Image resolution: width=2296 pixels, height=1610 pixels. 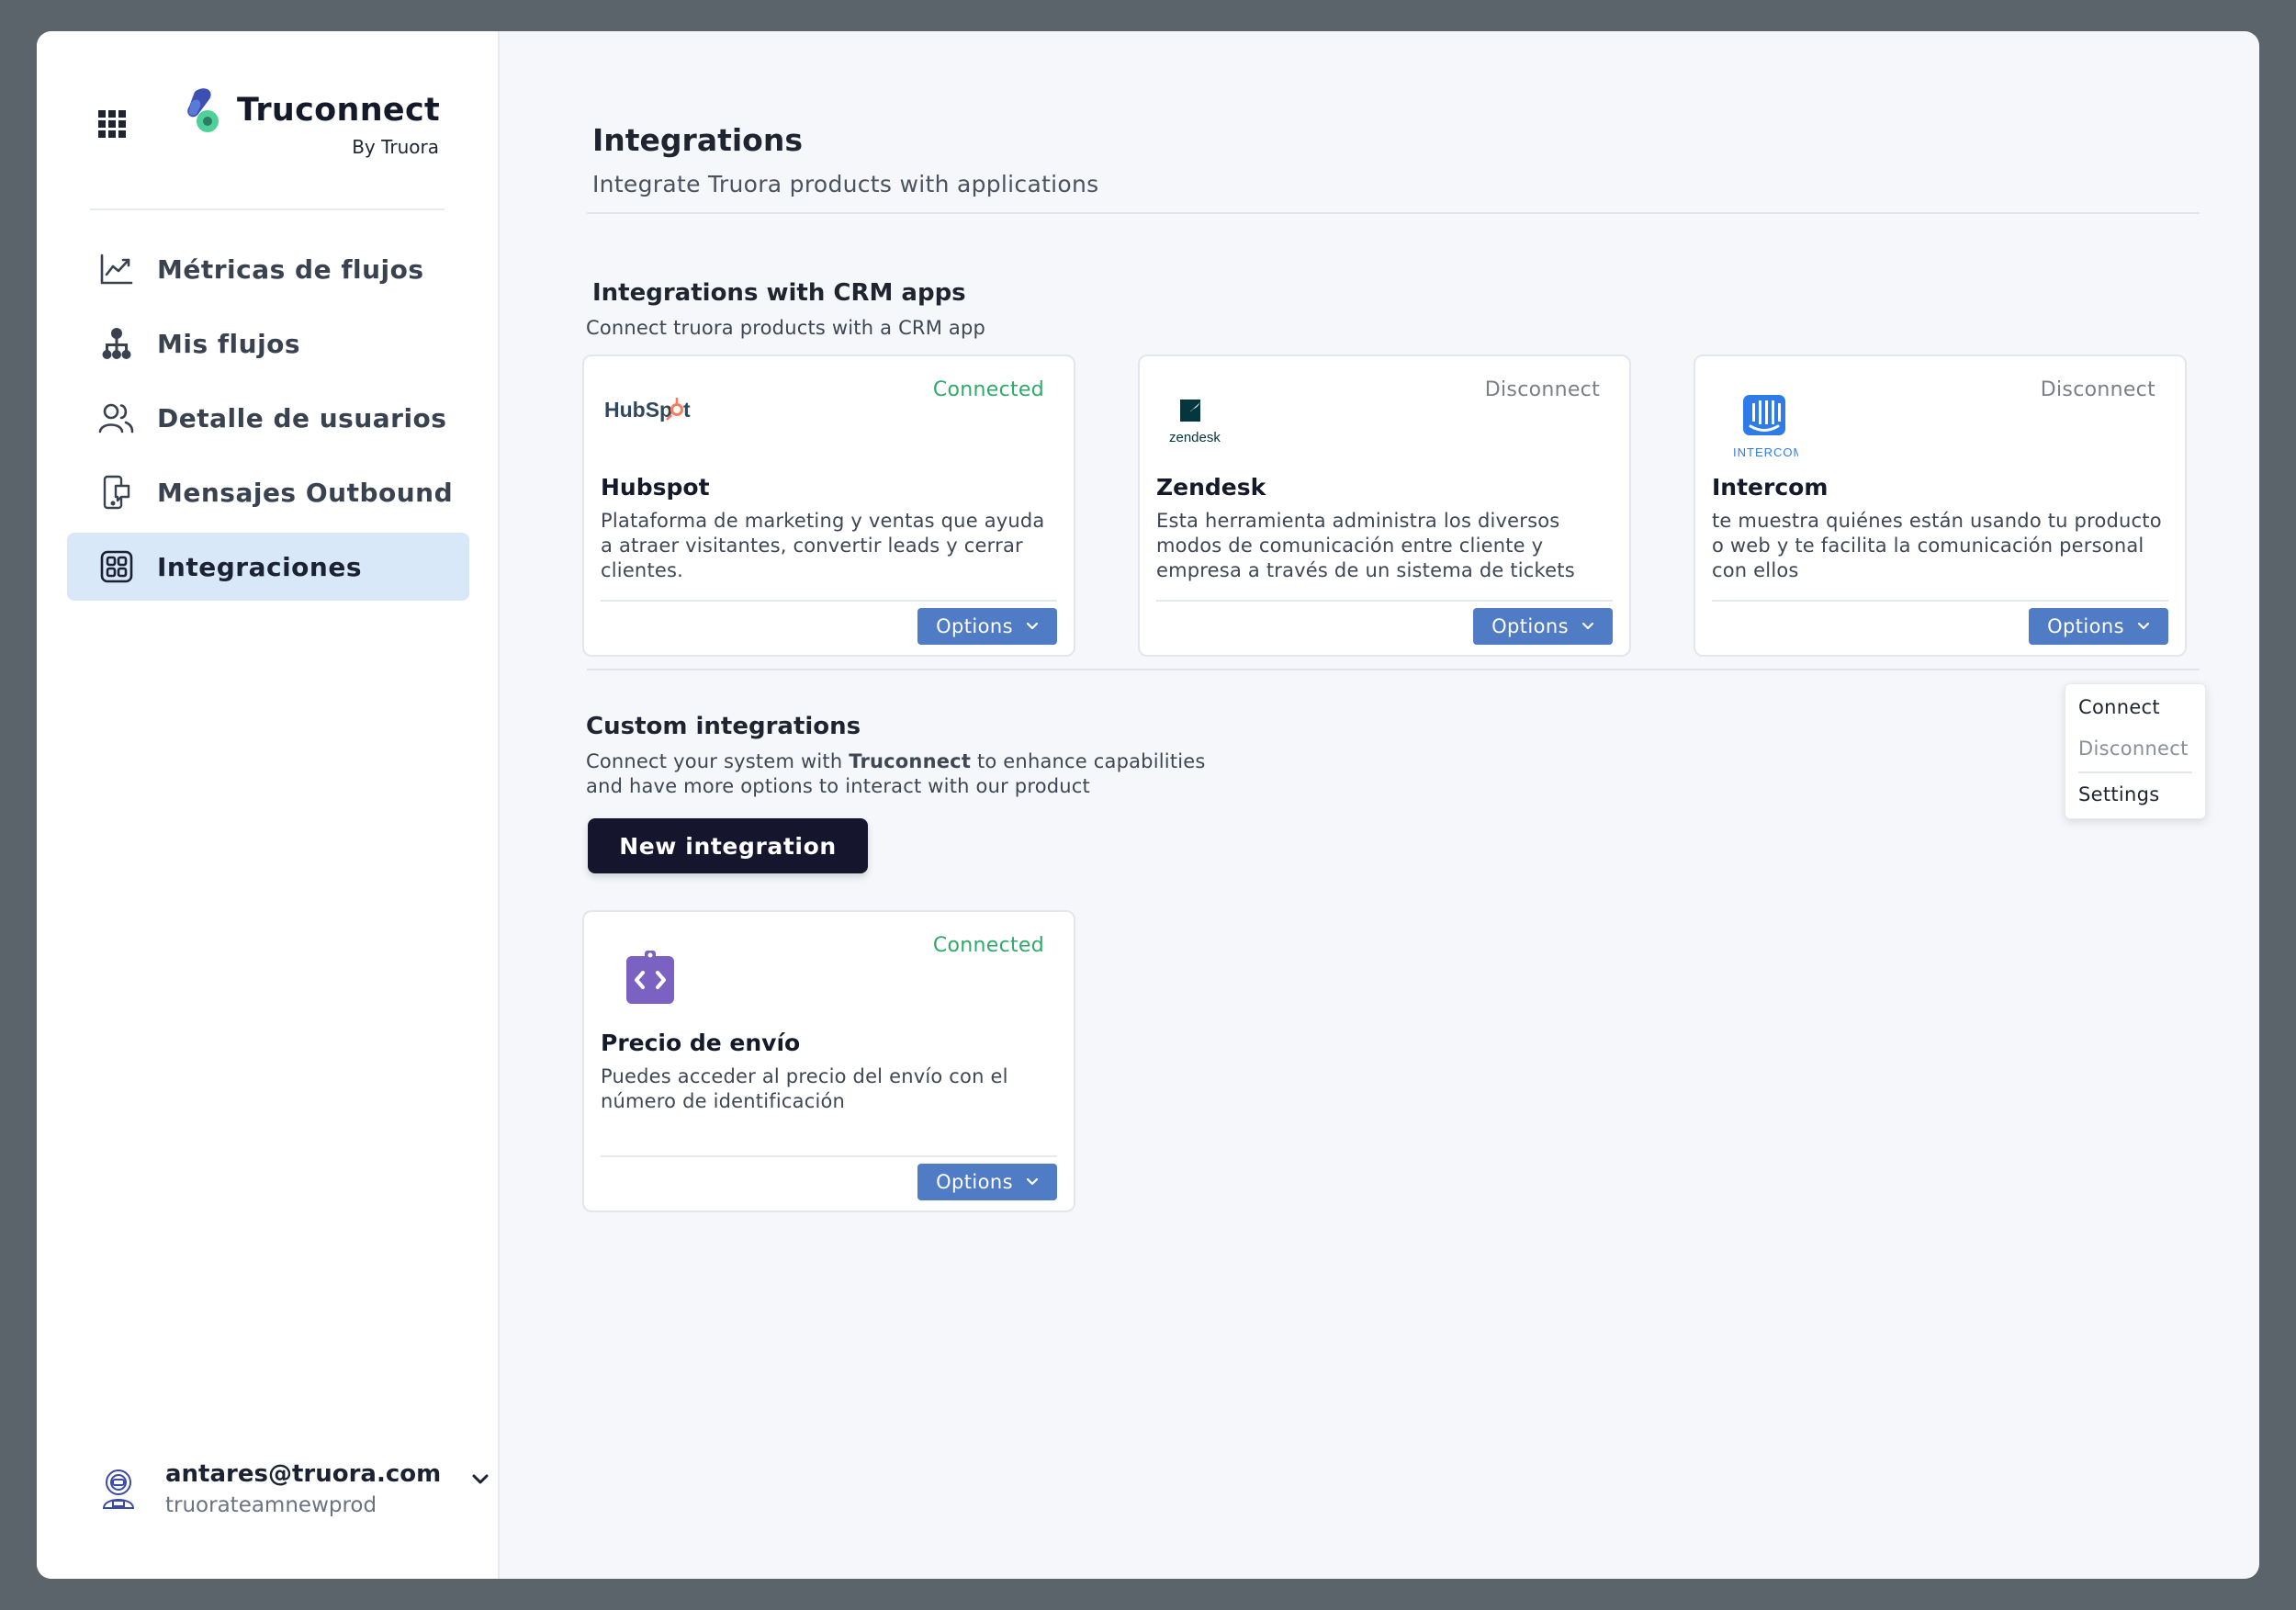 I want to click on user-team: truorateamnewprod, so click(x=271, y=1505).